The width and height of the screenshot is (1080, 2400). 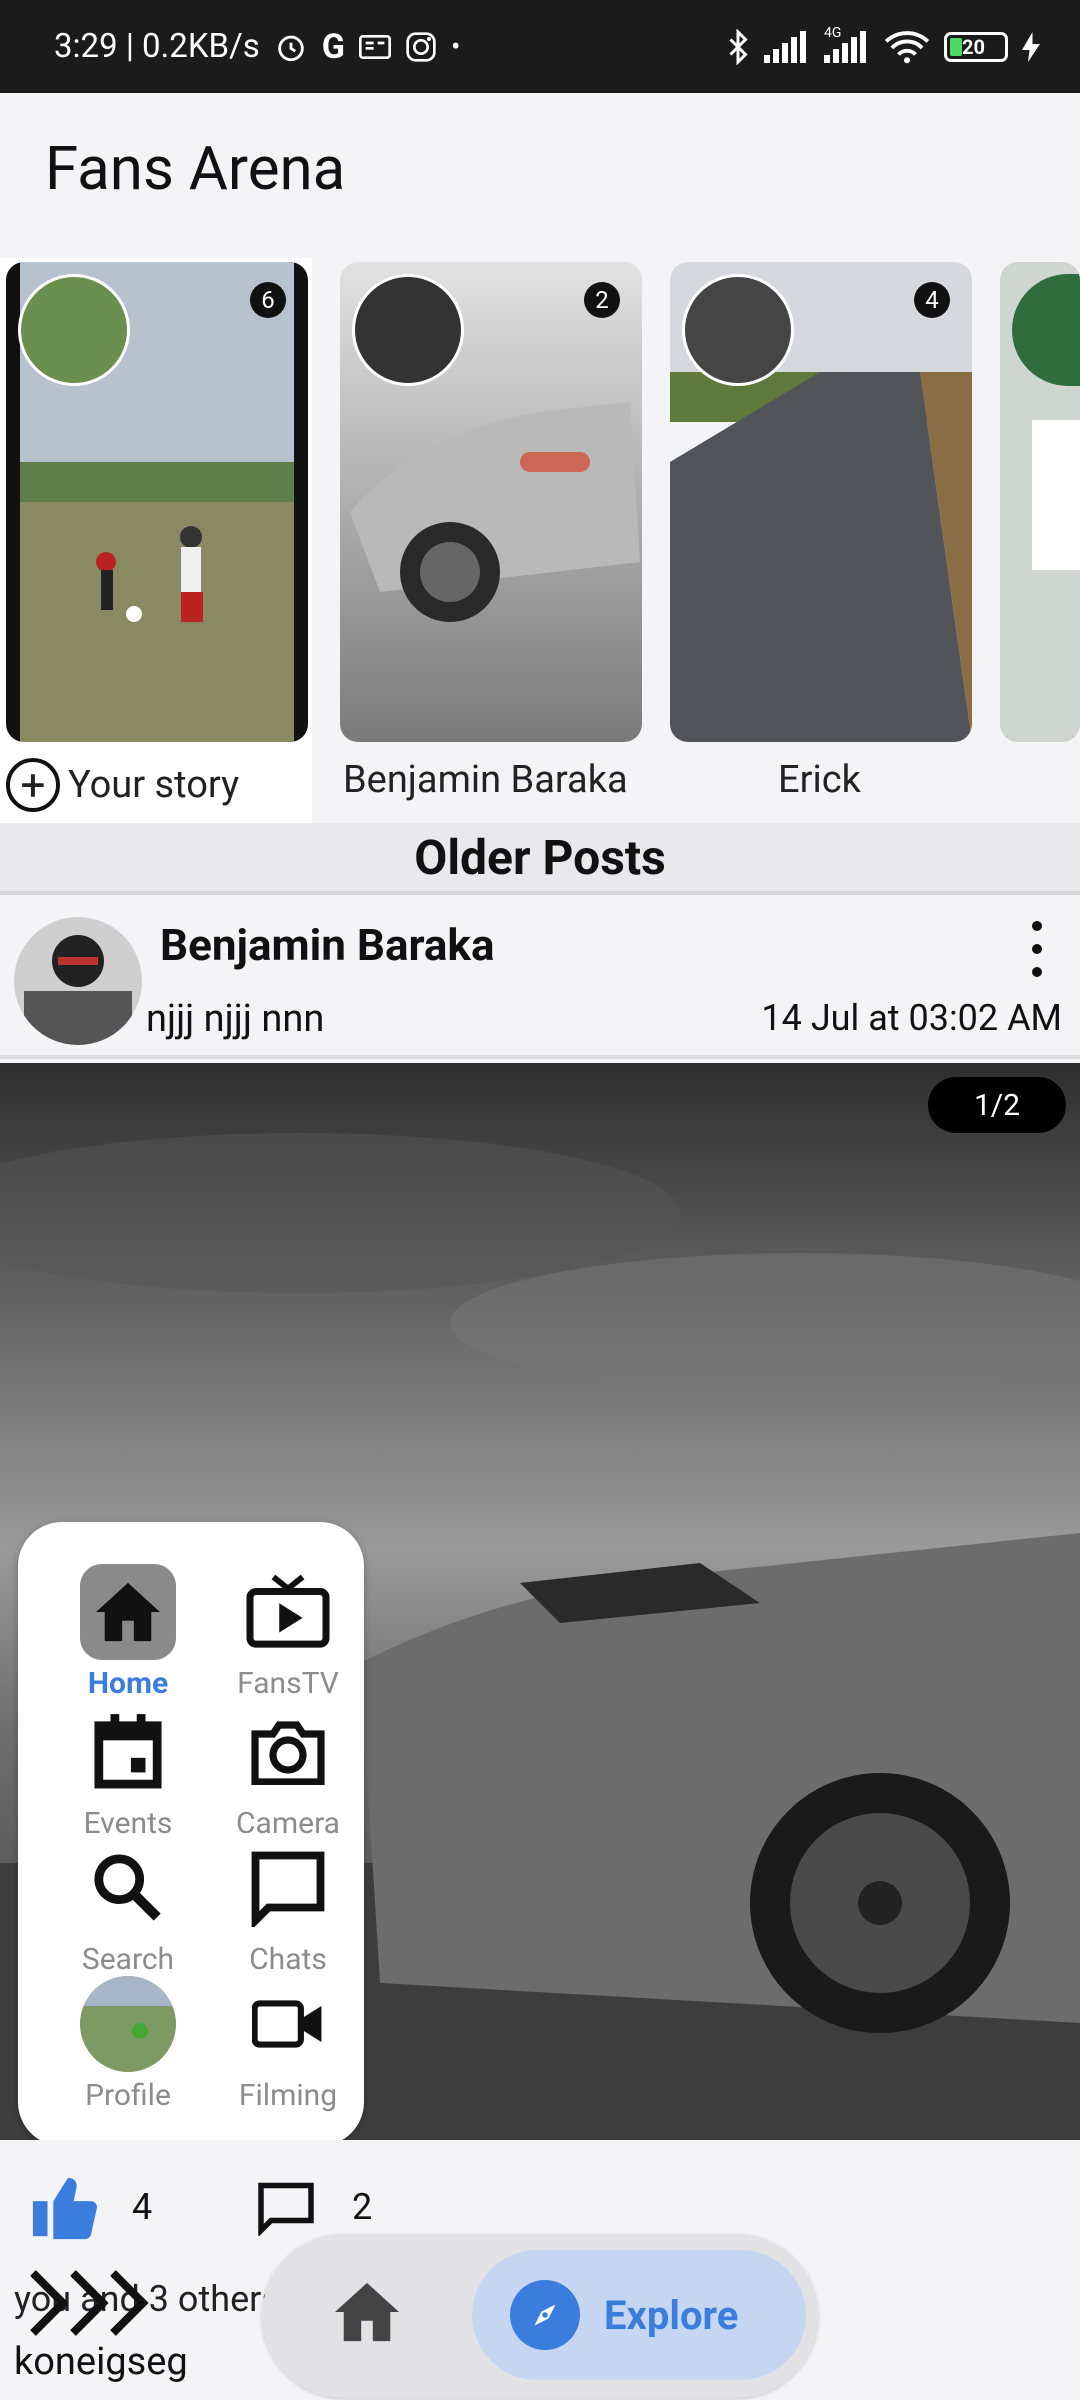 I want to click on charging-icon, so click(x=1031, y=46).